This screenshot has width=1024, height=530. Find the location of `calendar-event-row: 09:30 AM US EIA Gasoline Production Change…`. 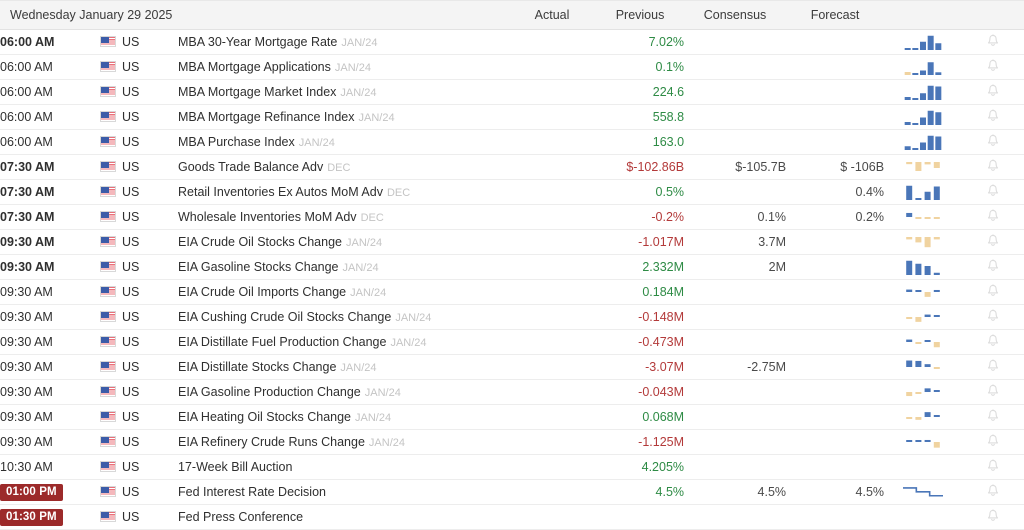

calendar-event-row: 09:30 AM US EIA Gasoline Production Change… is located at coordinates (512, 392).